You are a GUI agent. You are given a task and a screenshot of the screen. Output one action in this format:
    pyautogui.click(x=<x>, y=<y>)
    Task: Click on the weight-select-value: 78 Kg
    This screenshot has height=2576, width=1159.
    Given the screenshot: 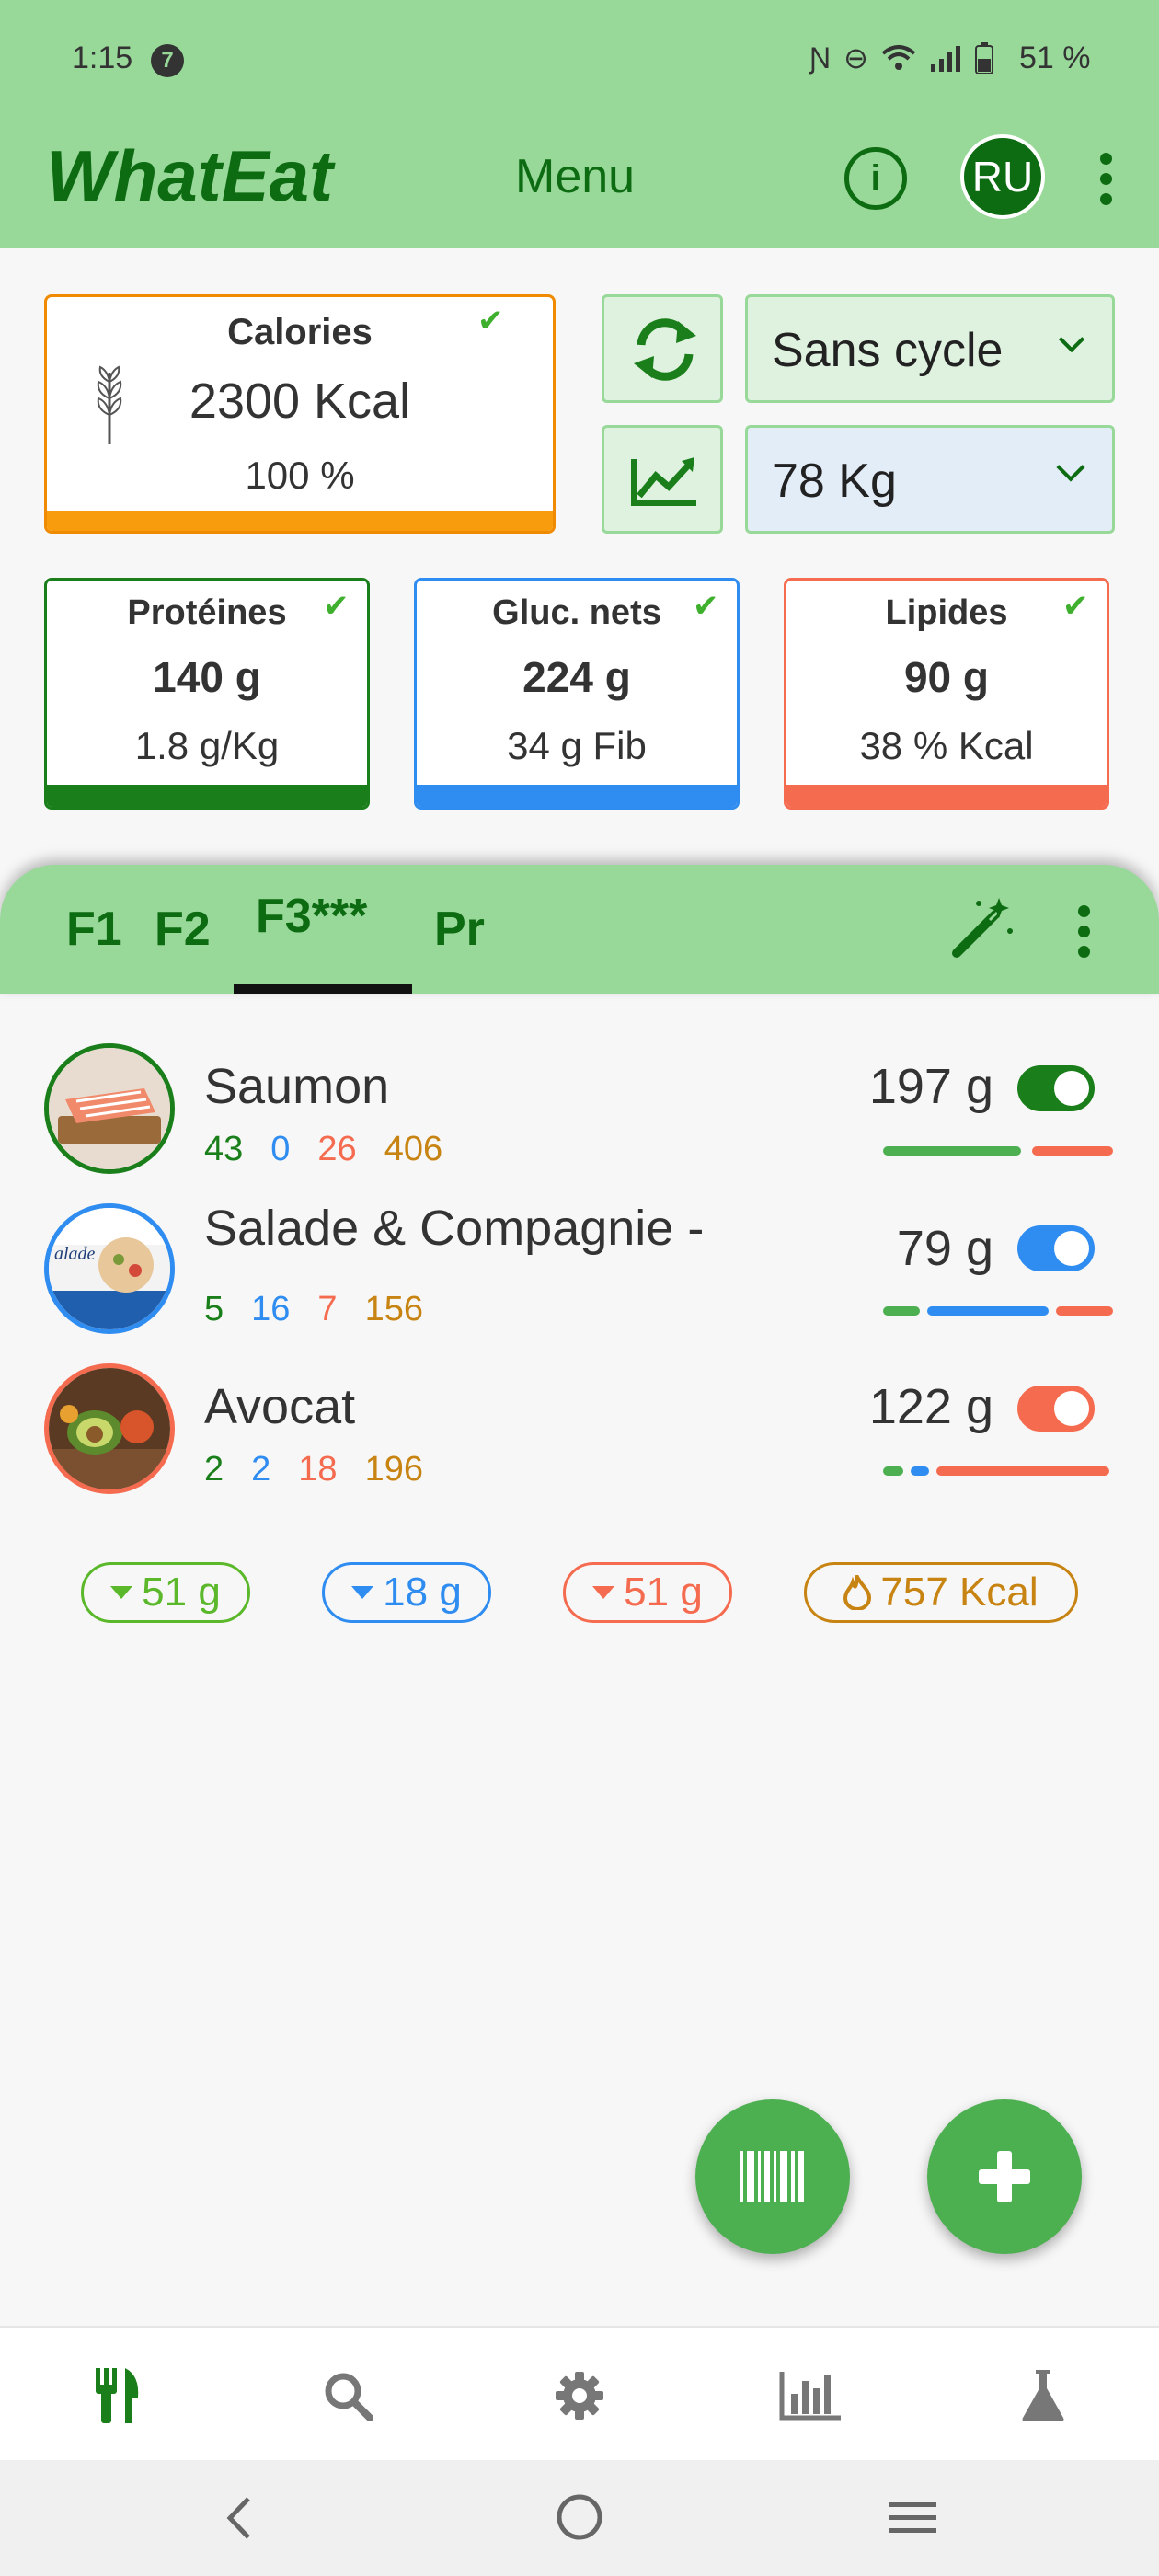 What is the action you would take?
    pyautogui.click(x=834, y=481)
    